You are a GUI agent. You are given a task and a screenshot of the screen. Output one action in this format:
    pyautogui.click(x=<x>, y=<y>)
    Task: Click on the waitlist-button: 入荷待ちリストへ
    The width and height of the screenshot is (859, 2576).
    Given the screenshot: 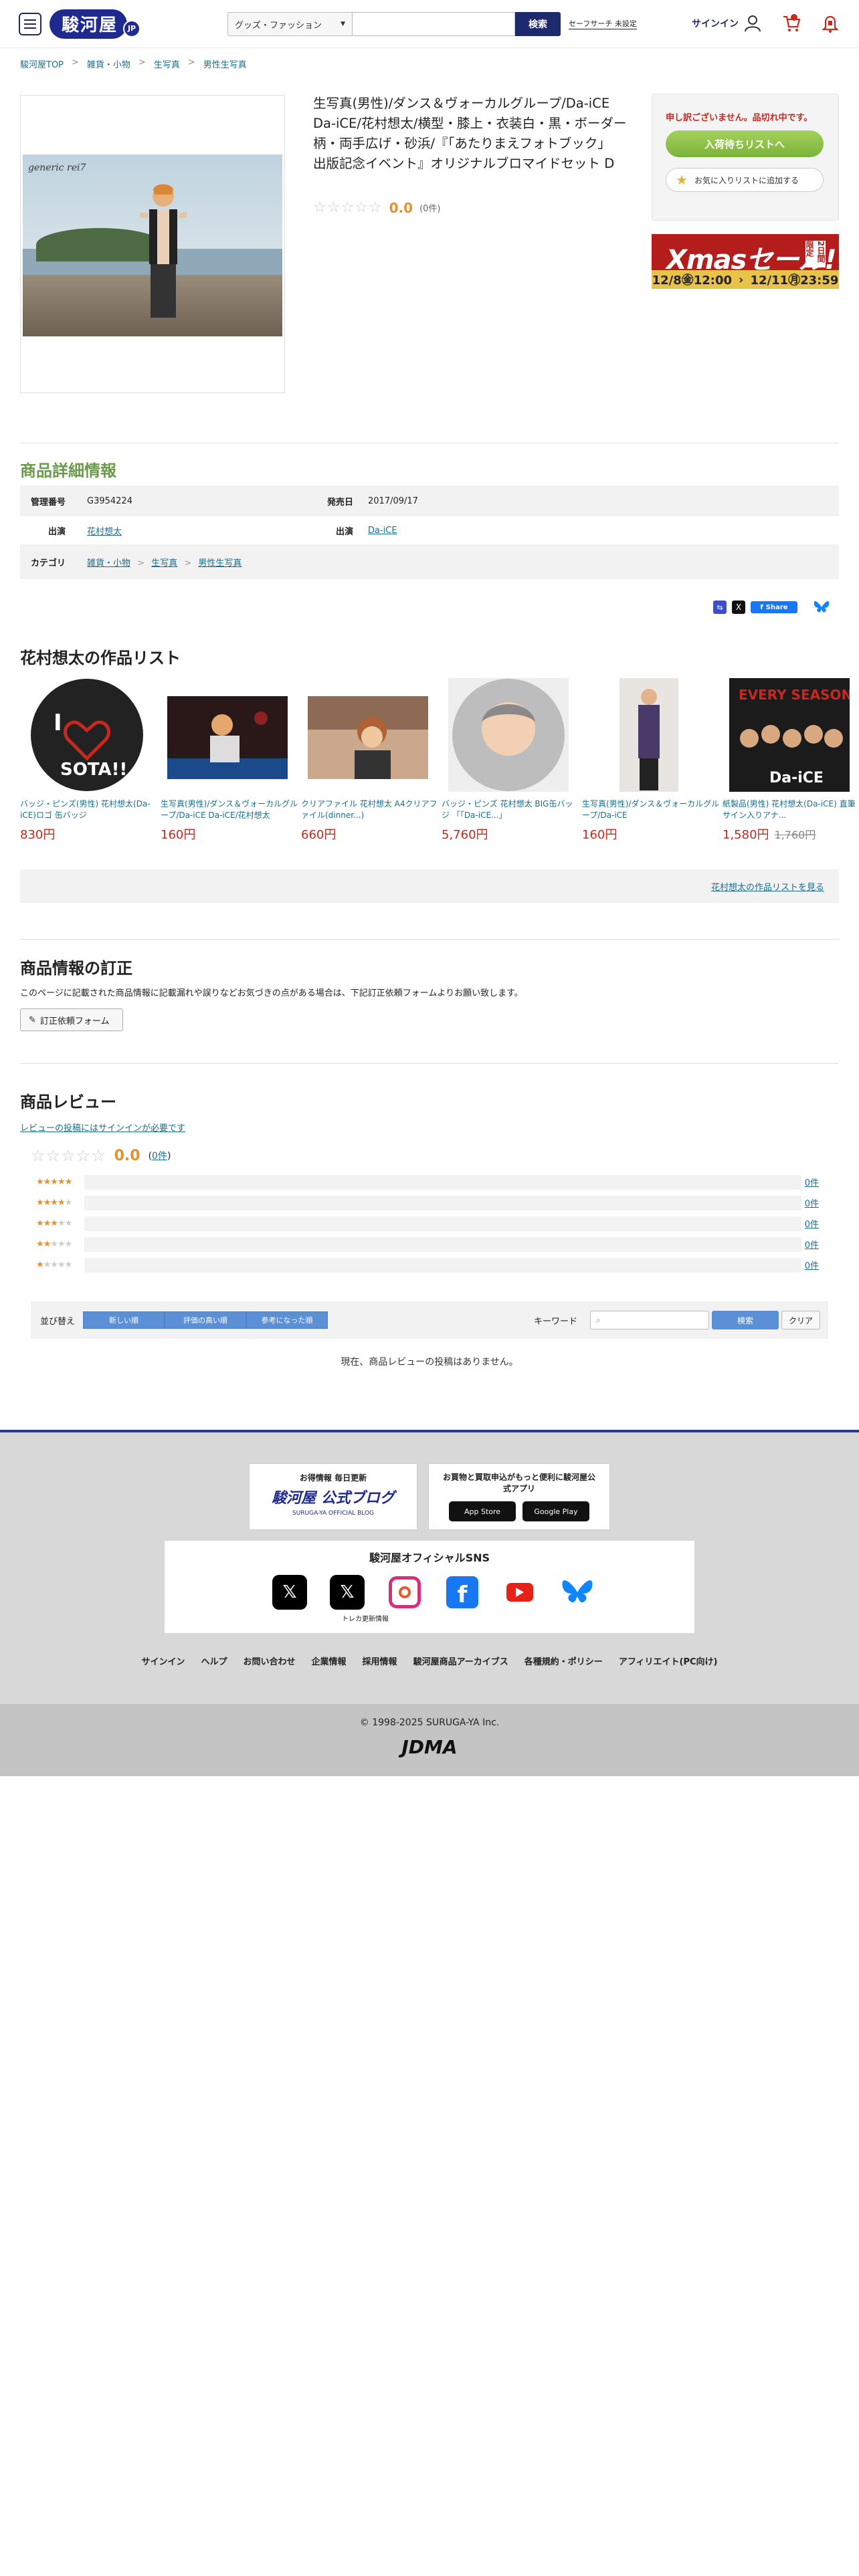 What is the action you would take?
    pyautogui.click(x=745, y=143)
    